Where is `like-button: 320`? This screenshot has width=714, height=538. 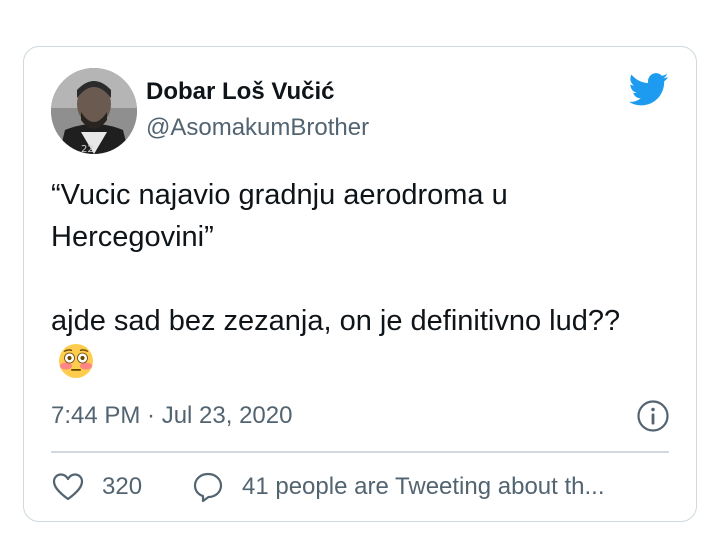 like-button: 320 is located at coordinates (97, 487).